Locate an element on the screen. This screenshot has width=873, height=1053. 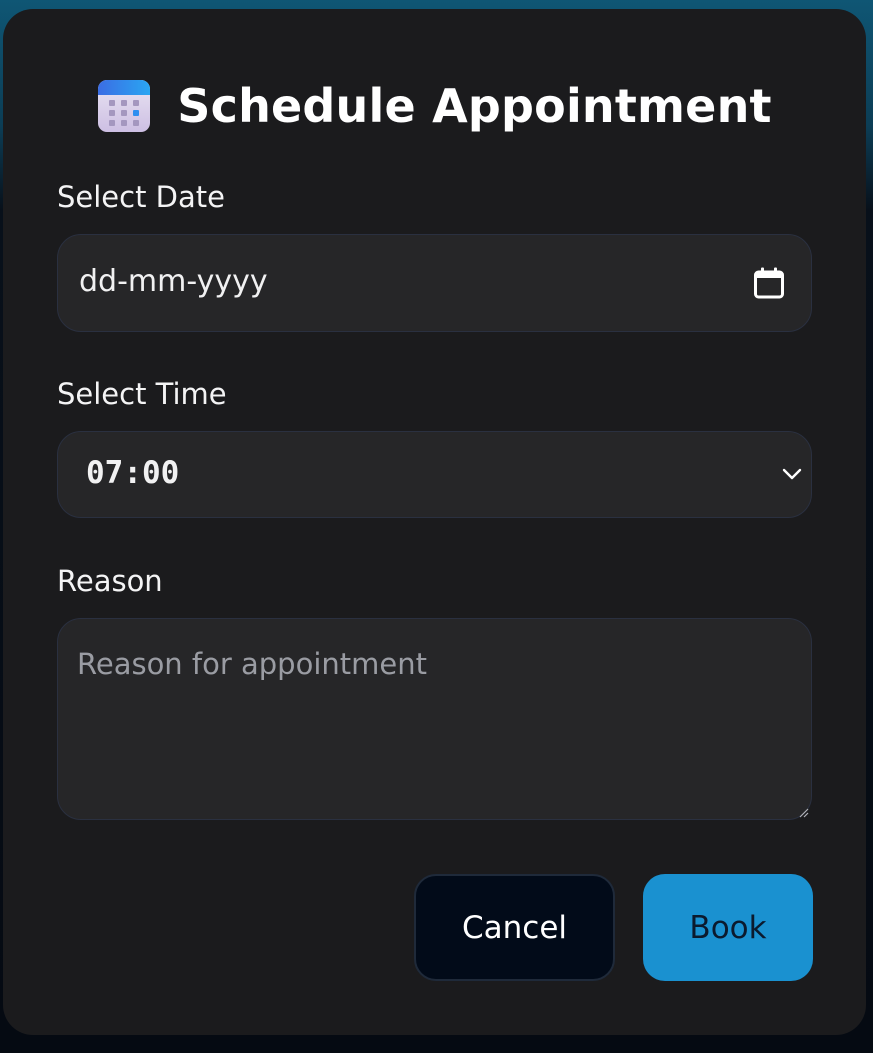
dialog-header: Schedule Appointment is located at coordinates (434, 106).